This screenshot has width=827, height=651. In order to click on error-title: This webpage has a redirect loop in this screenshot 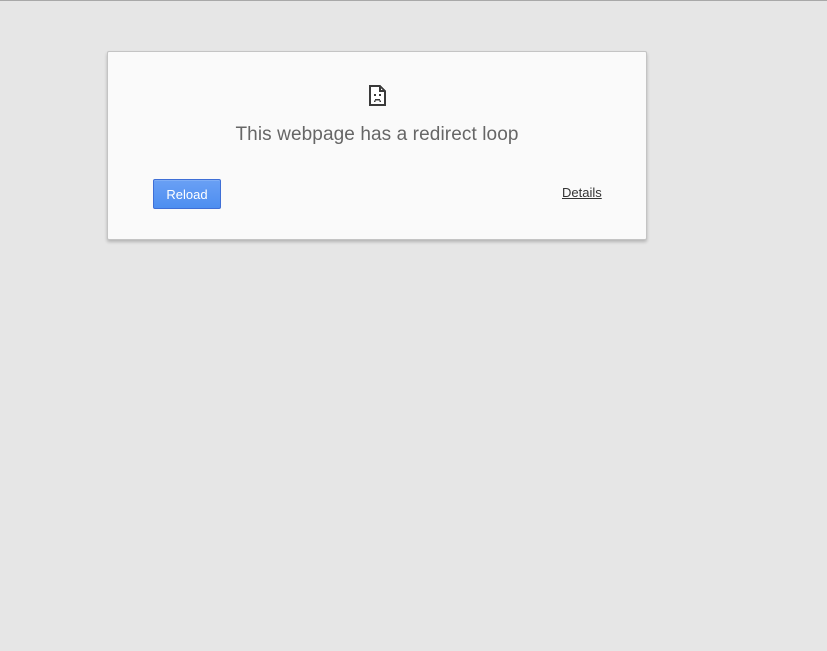, I will do `click(377, 134)`.